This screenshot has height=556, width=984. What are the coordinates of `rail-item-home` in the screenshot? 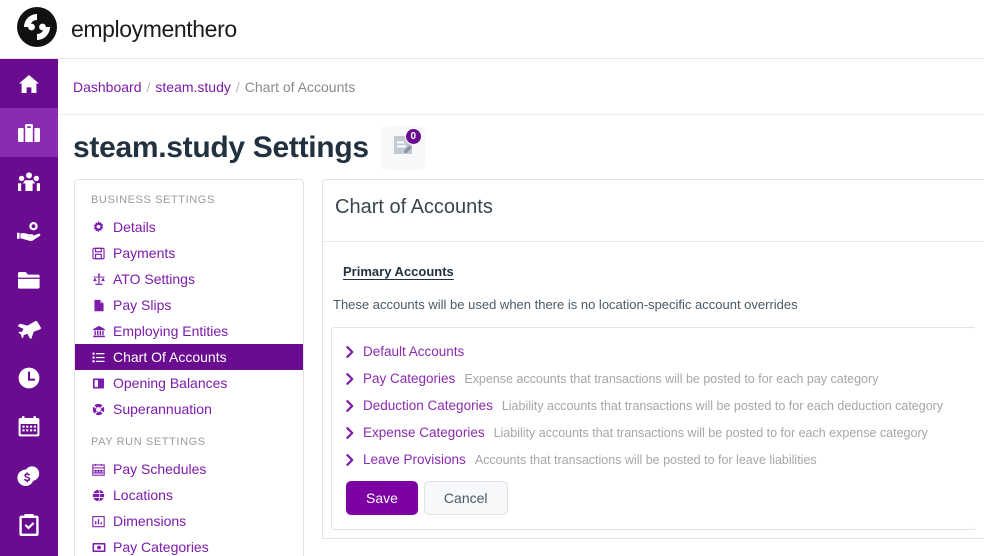 It's located at (29, 83).